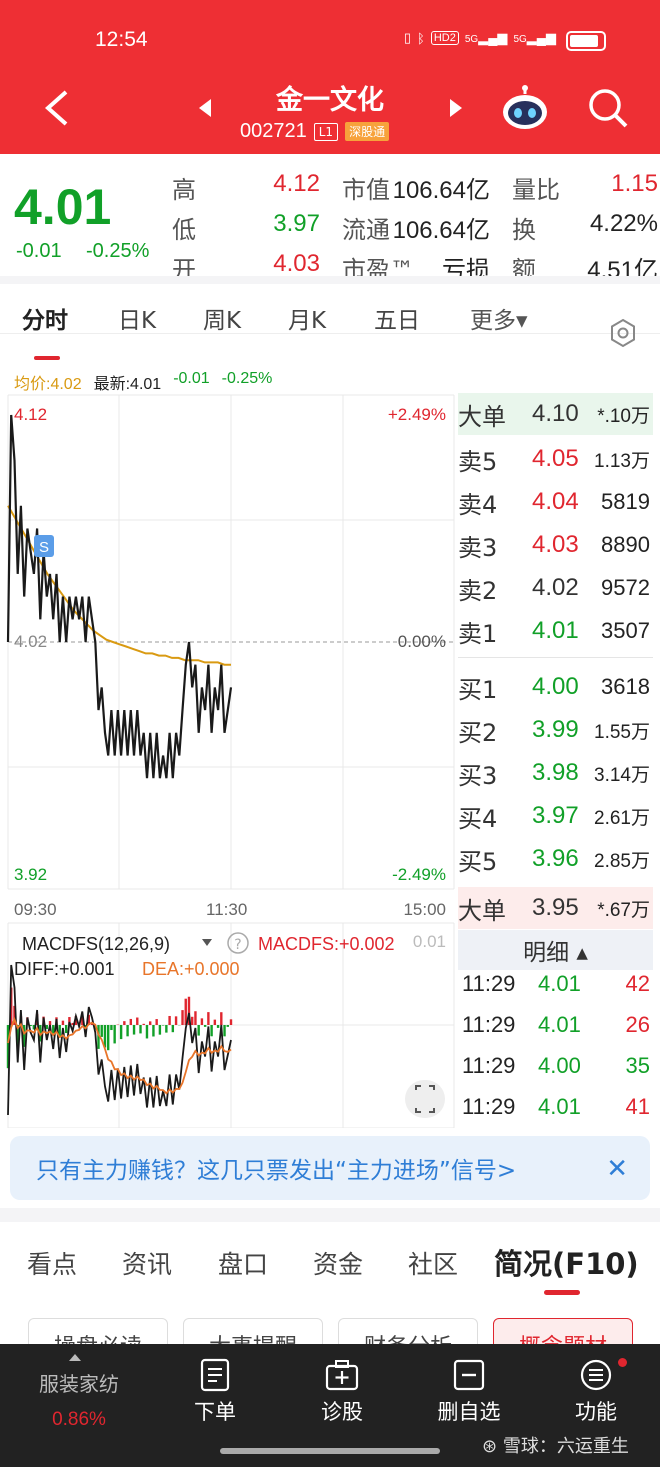 This screenshot has height=1467, width=660. I want to click on tab-news: 资讯, so click(147, 1263).